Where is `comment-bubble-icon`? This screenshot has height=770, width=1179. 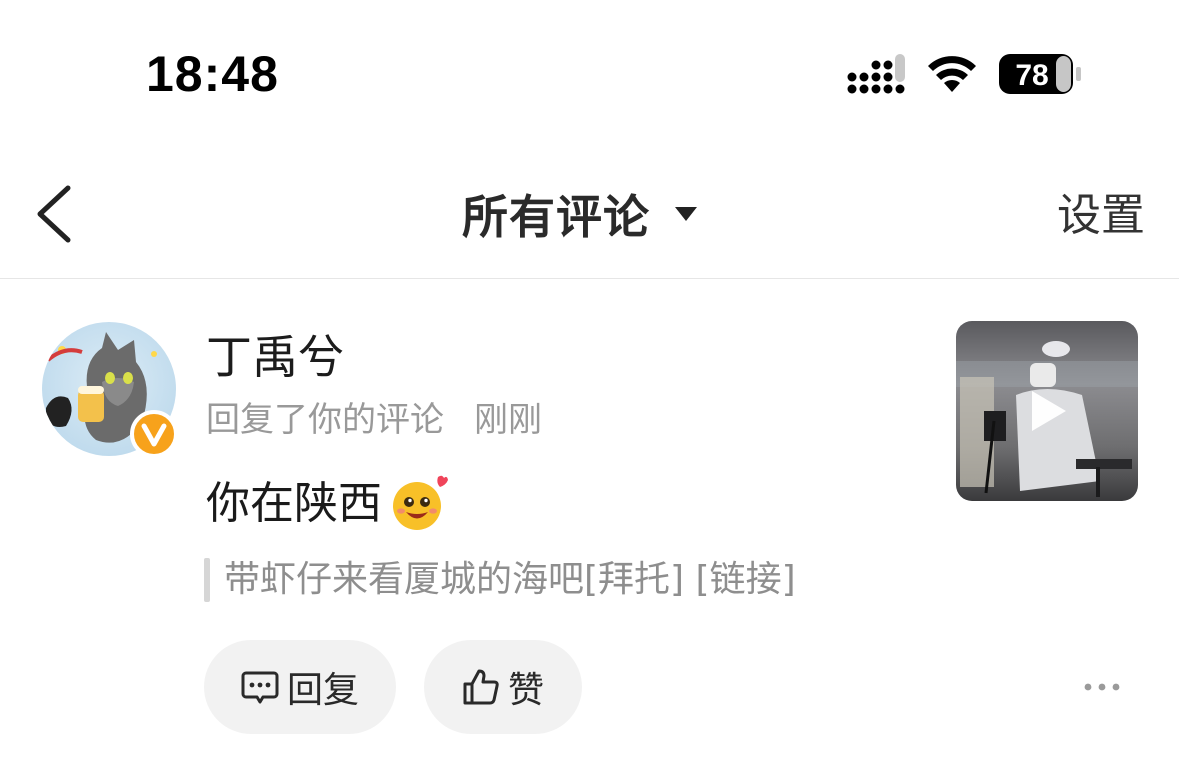
comment-bubble-icon is located at coordinates (260, 687).